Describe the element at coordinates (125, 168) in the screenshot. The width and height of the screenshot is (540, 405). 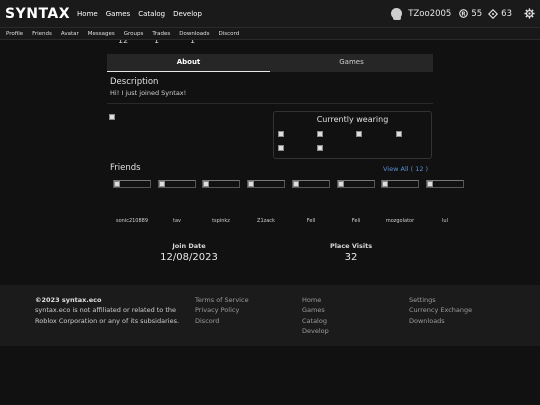
I see `friends-heading: Friends` at that location.